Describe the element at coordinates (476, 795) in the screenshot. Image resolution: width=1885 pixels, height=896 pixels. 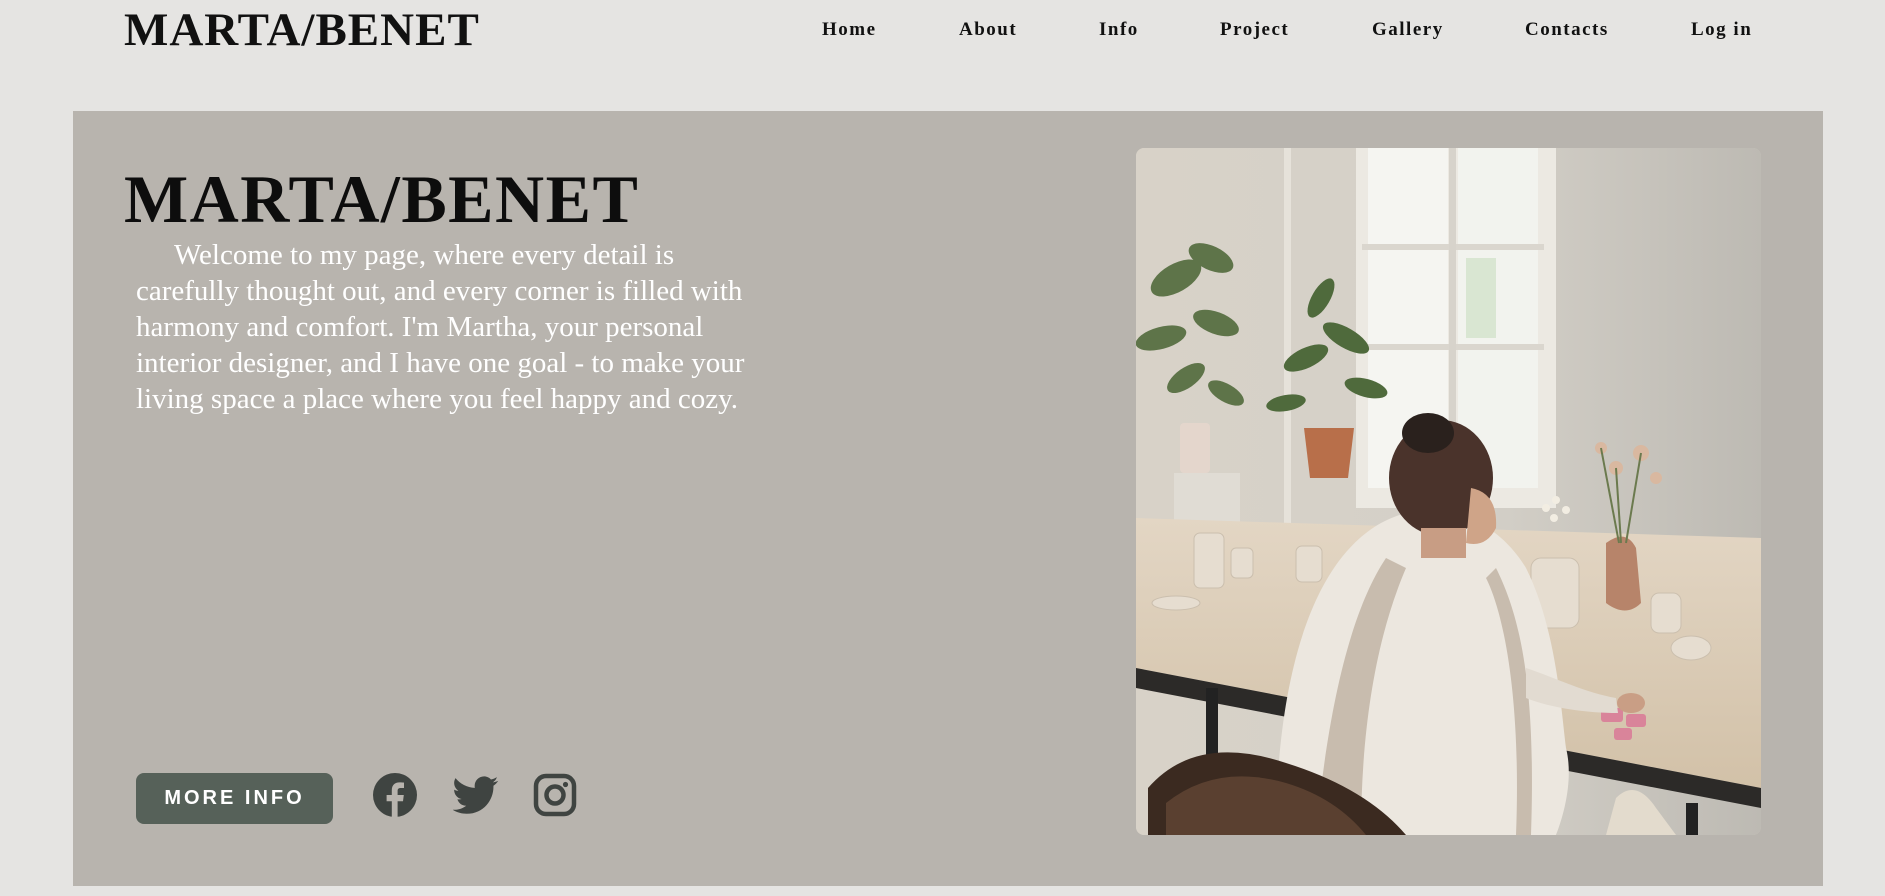
I see `twitter-icon` at that location.